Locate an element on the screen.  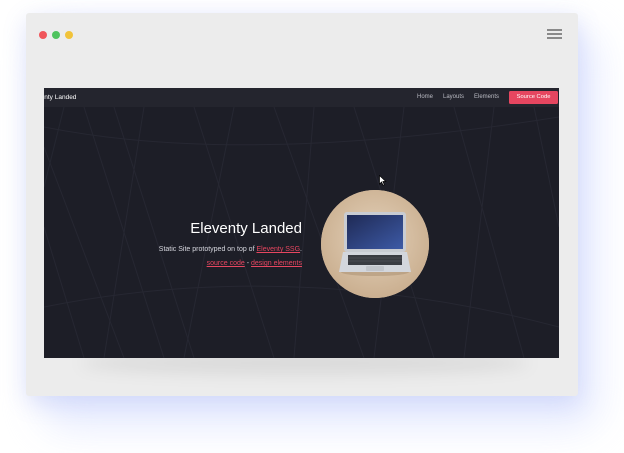
nav-elements-link: Elements is located at coordinates (486, 97).